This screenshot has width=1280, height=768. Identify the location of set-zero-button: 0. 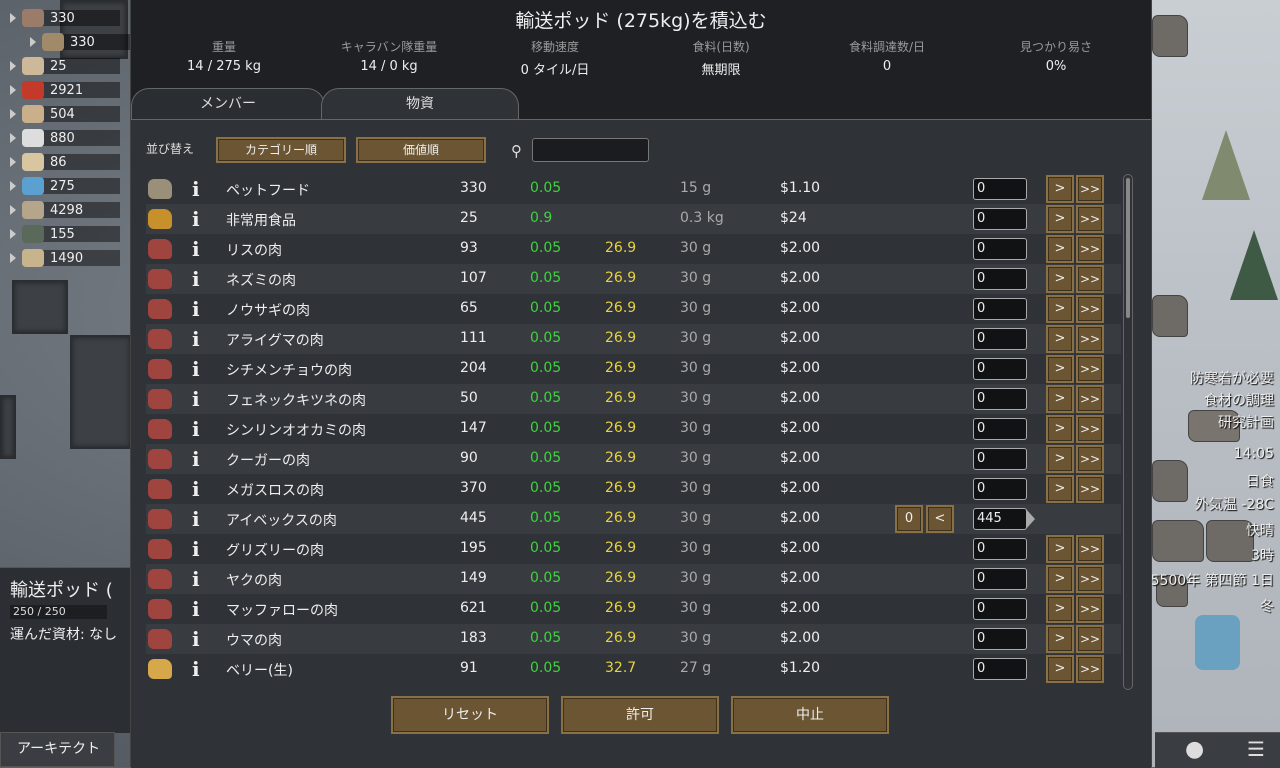
(909, 519).